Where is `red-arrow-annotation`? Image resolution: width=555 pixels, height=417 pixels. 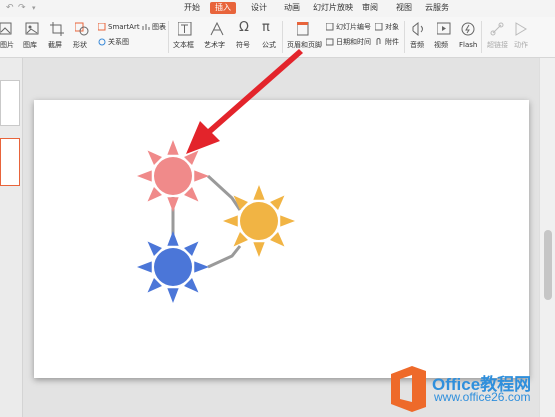 red-arrow-annotation is located at coordinates (244, 101).